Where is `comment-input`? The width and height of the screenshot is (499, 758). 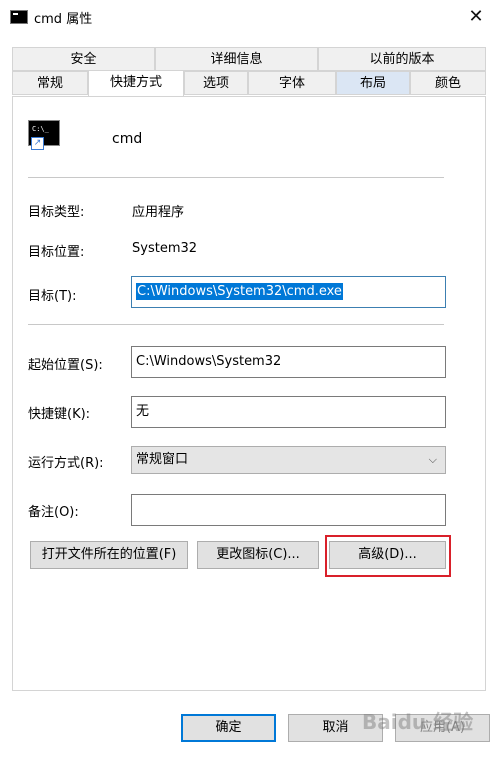
comment-input is located at coordinates (288, 510).